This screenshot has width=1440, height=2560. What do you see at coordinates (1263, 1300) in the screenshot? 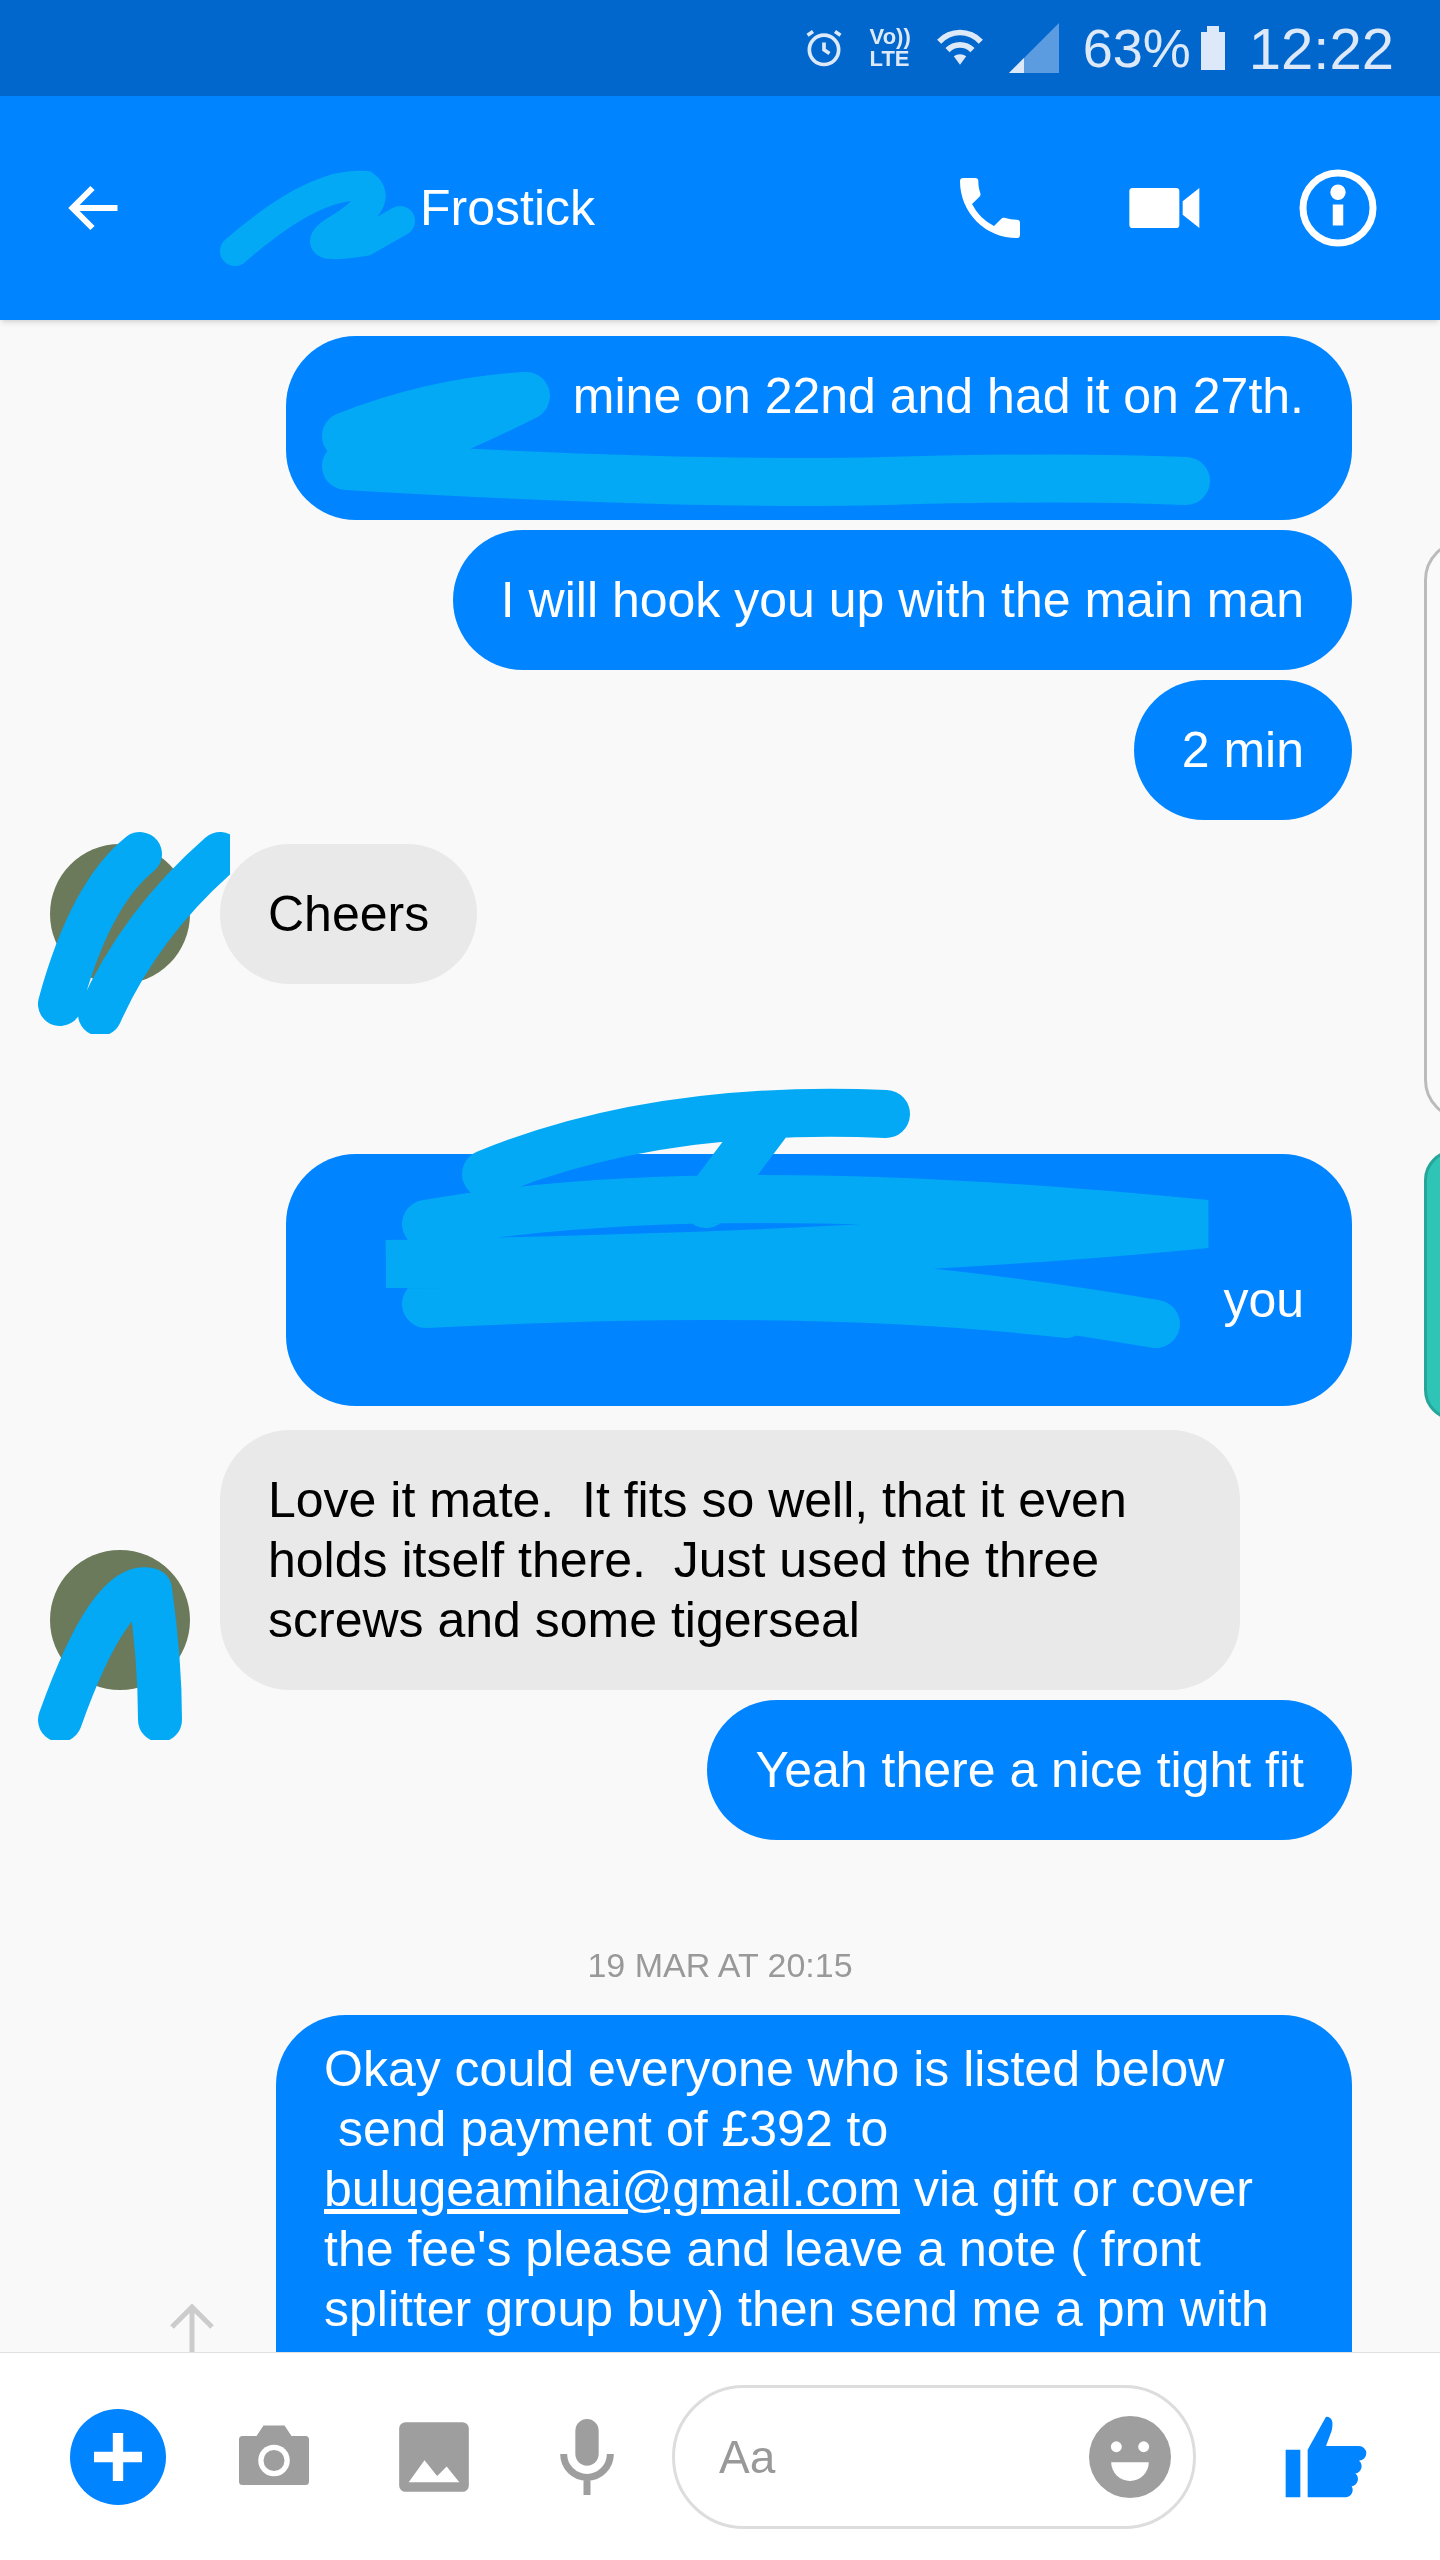
I see `message-text: you` at bounding box center [1263, 1300].